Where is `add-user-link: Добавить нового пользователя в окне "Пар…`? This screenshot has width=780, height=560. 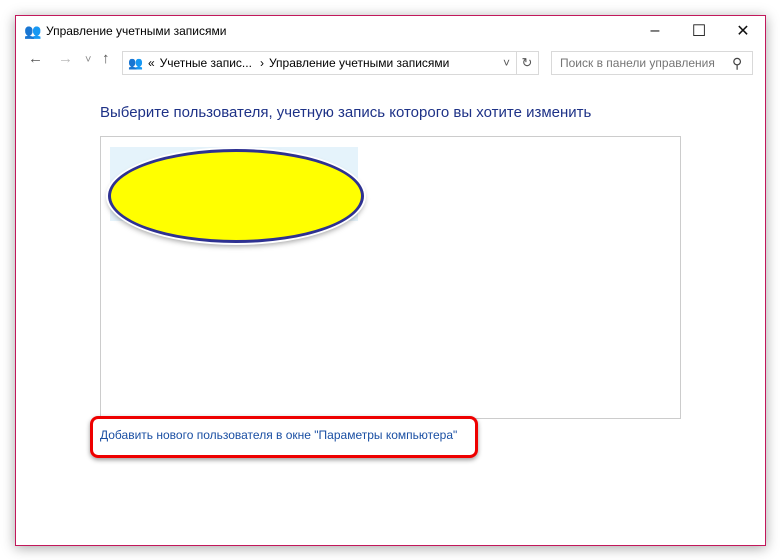
add-user-link: Добавить нового пользователя в окне "Пар… is located at coordinates (278, 435).